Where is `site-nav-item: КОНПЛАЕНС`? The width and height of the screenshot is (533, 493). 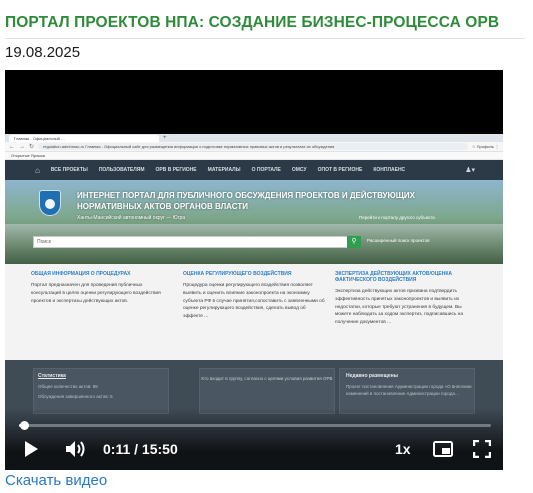 site-nav-item: КОНПЛАЕНС is located at coordinates (389, 170).